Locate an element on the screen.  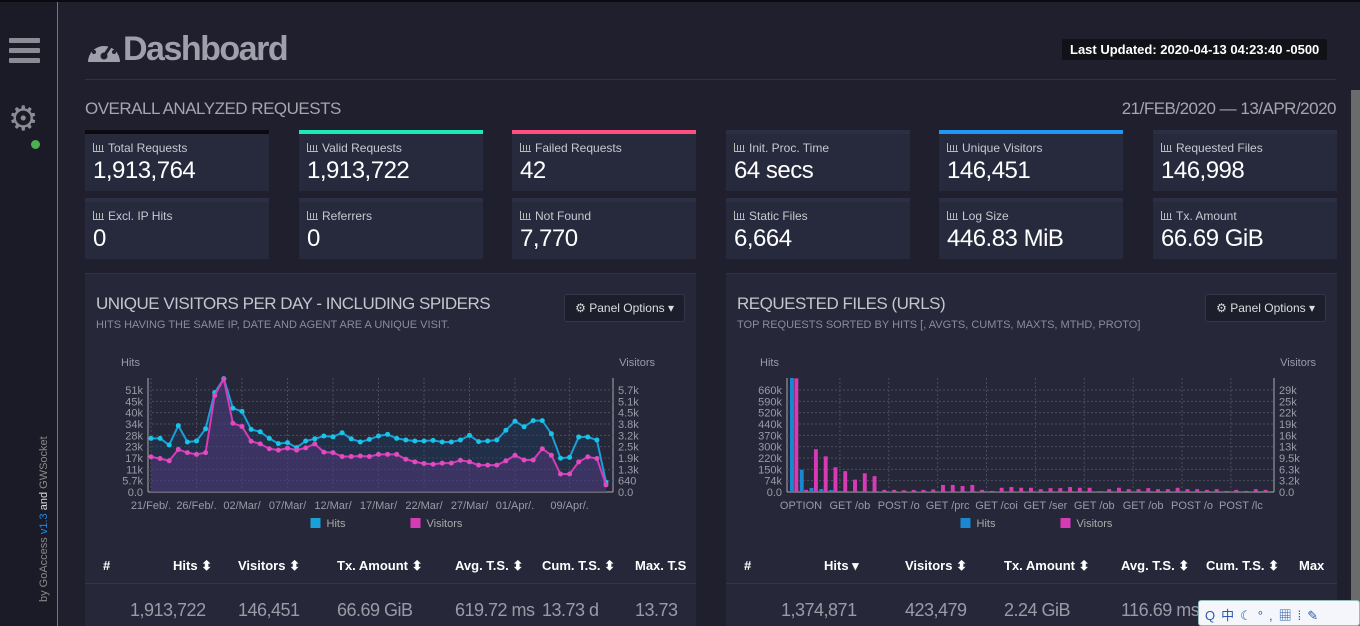
y2-tick-label: 4.5k is located at coordinates (628, 414).